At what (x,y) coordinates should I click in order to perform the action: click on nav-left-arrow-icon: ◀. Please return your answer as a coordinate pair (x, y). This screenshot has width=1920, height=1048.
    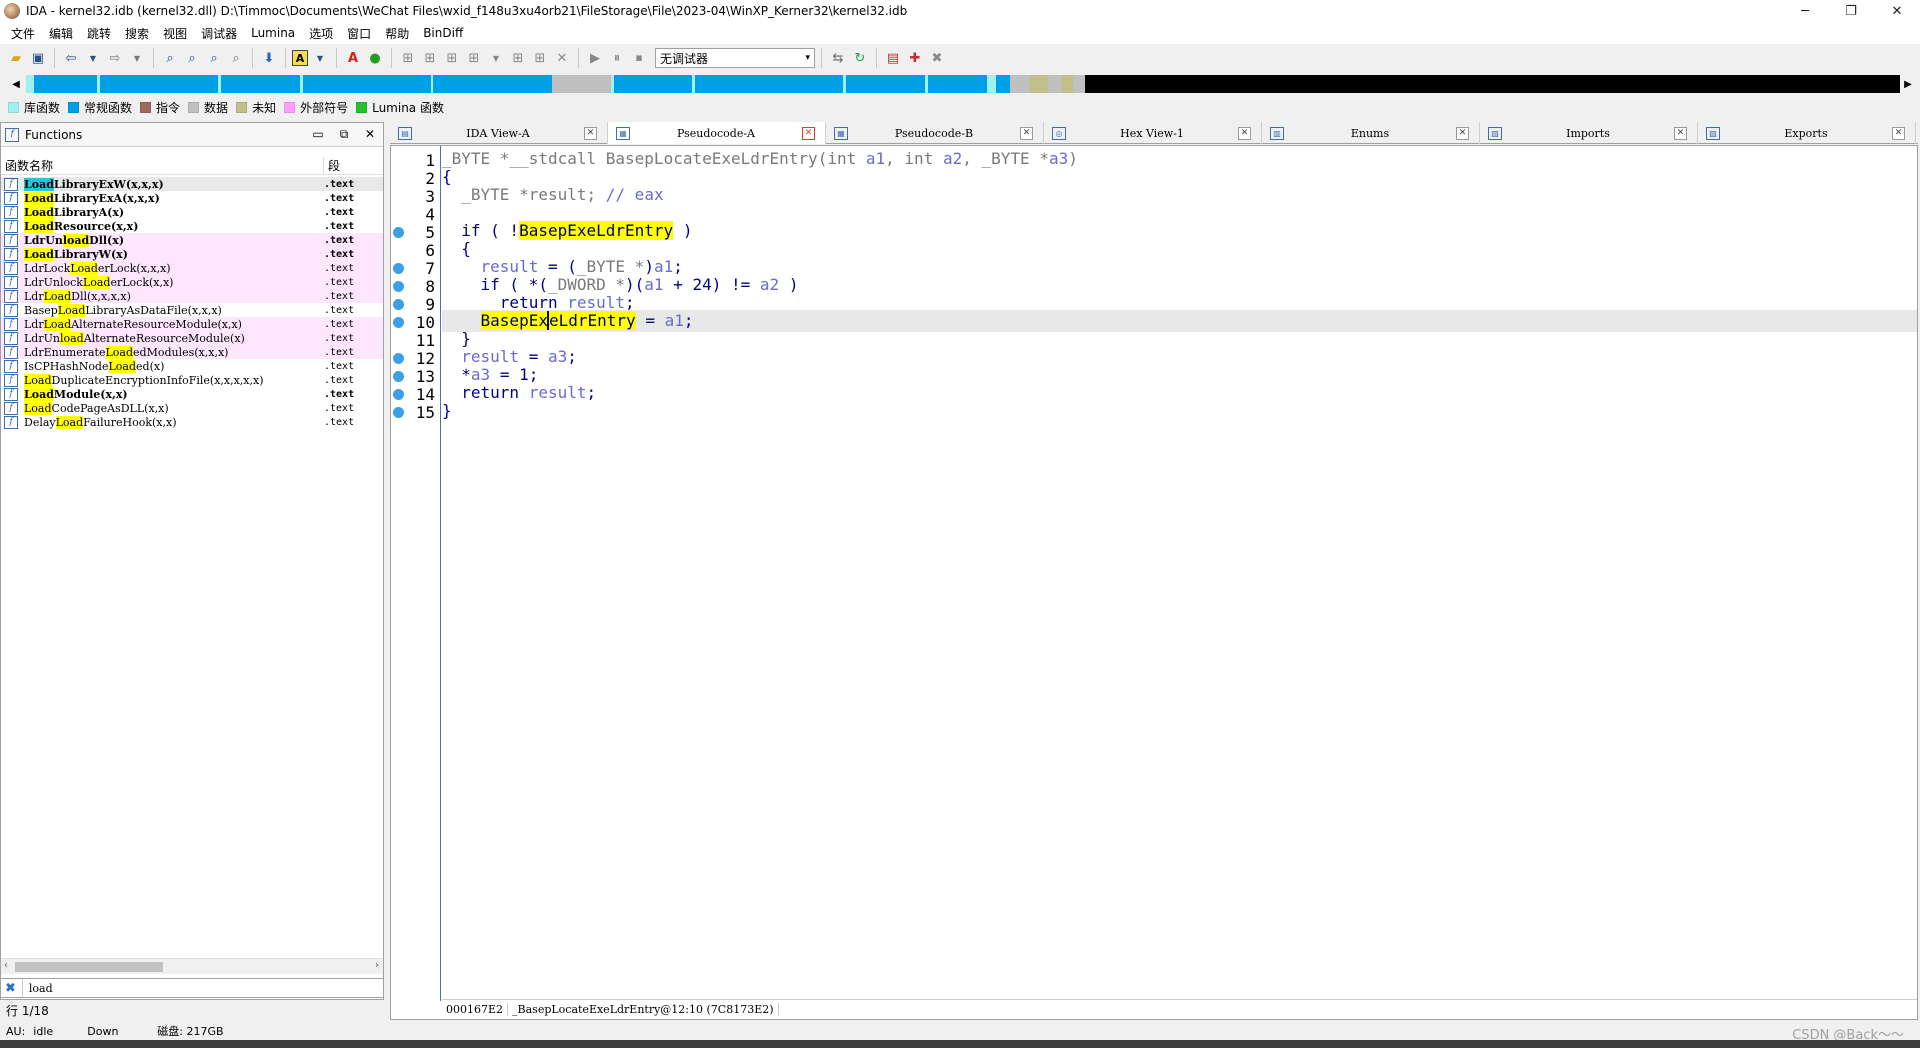
    Looking at the image, I should click on (16, 84).